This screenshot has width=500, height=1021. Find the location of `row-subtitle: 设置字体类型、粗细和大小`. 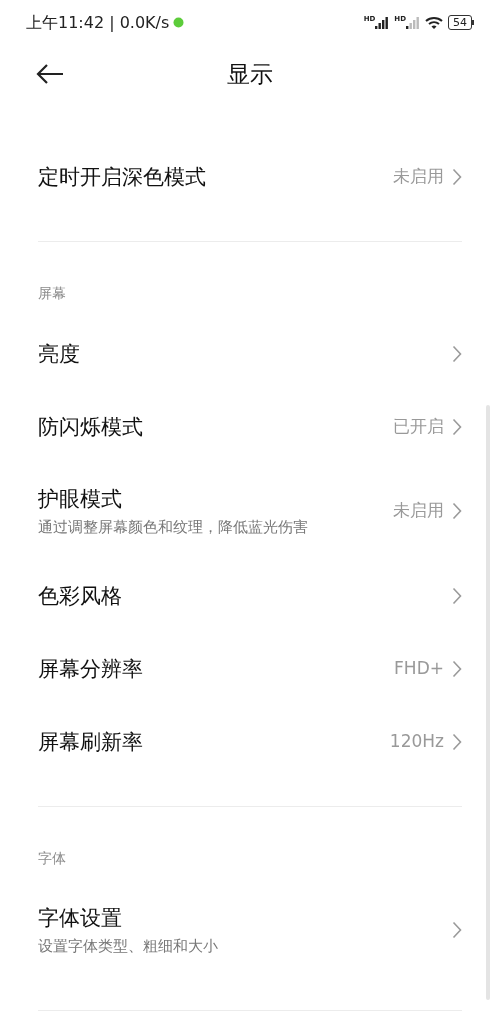

row-subtitle: 设置字体类型、粗细和大小 is located at coordinates (128, 946).